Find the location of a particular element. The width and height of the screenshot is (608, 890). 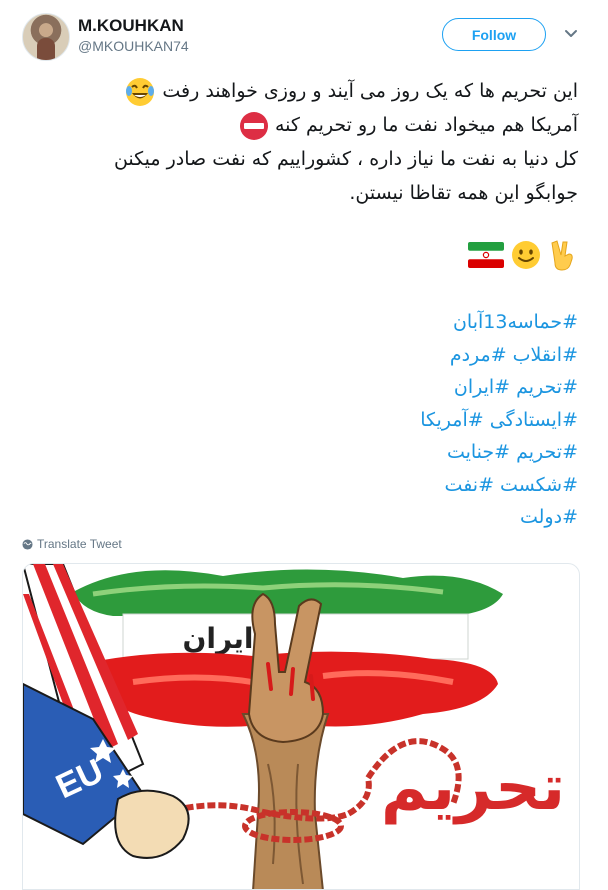

emoji-row is located at coordinates (523, 255).